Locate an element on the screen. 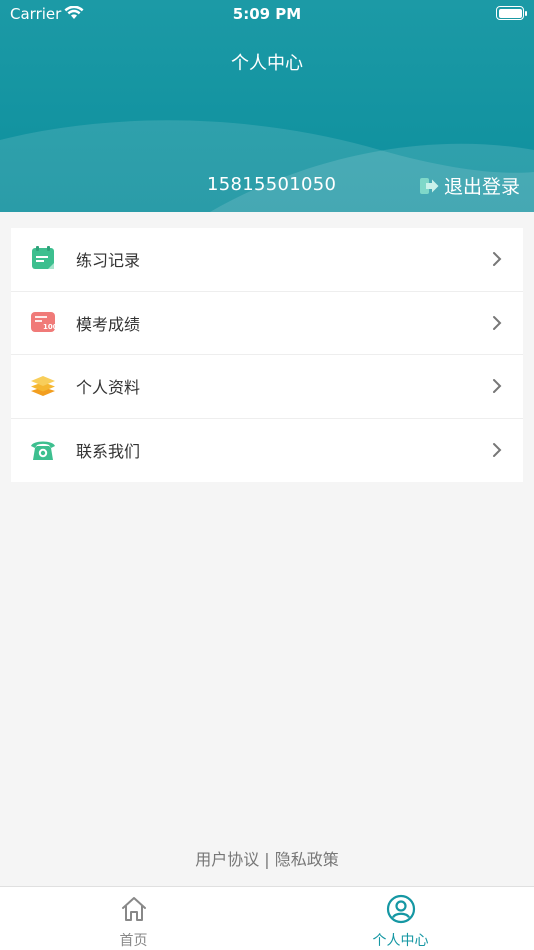  logout-button: 退出登录 is located at coordinates (469, 185).